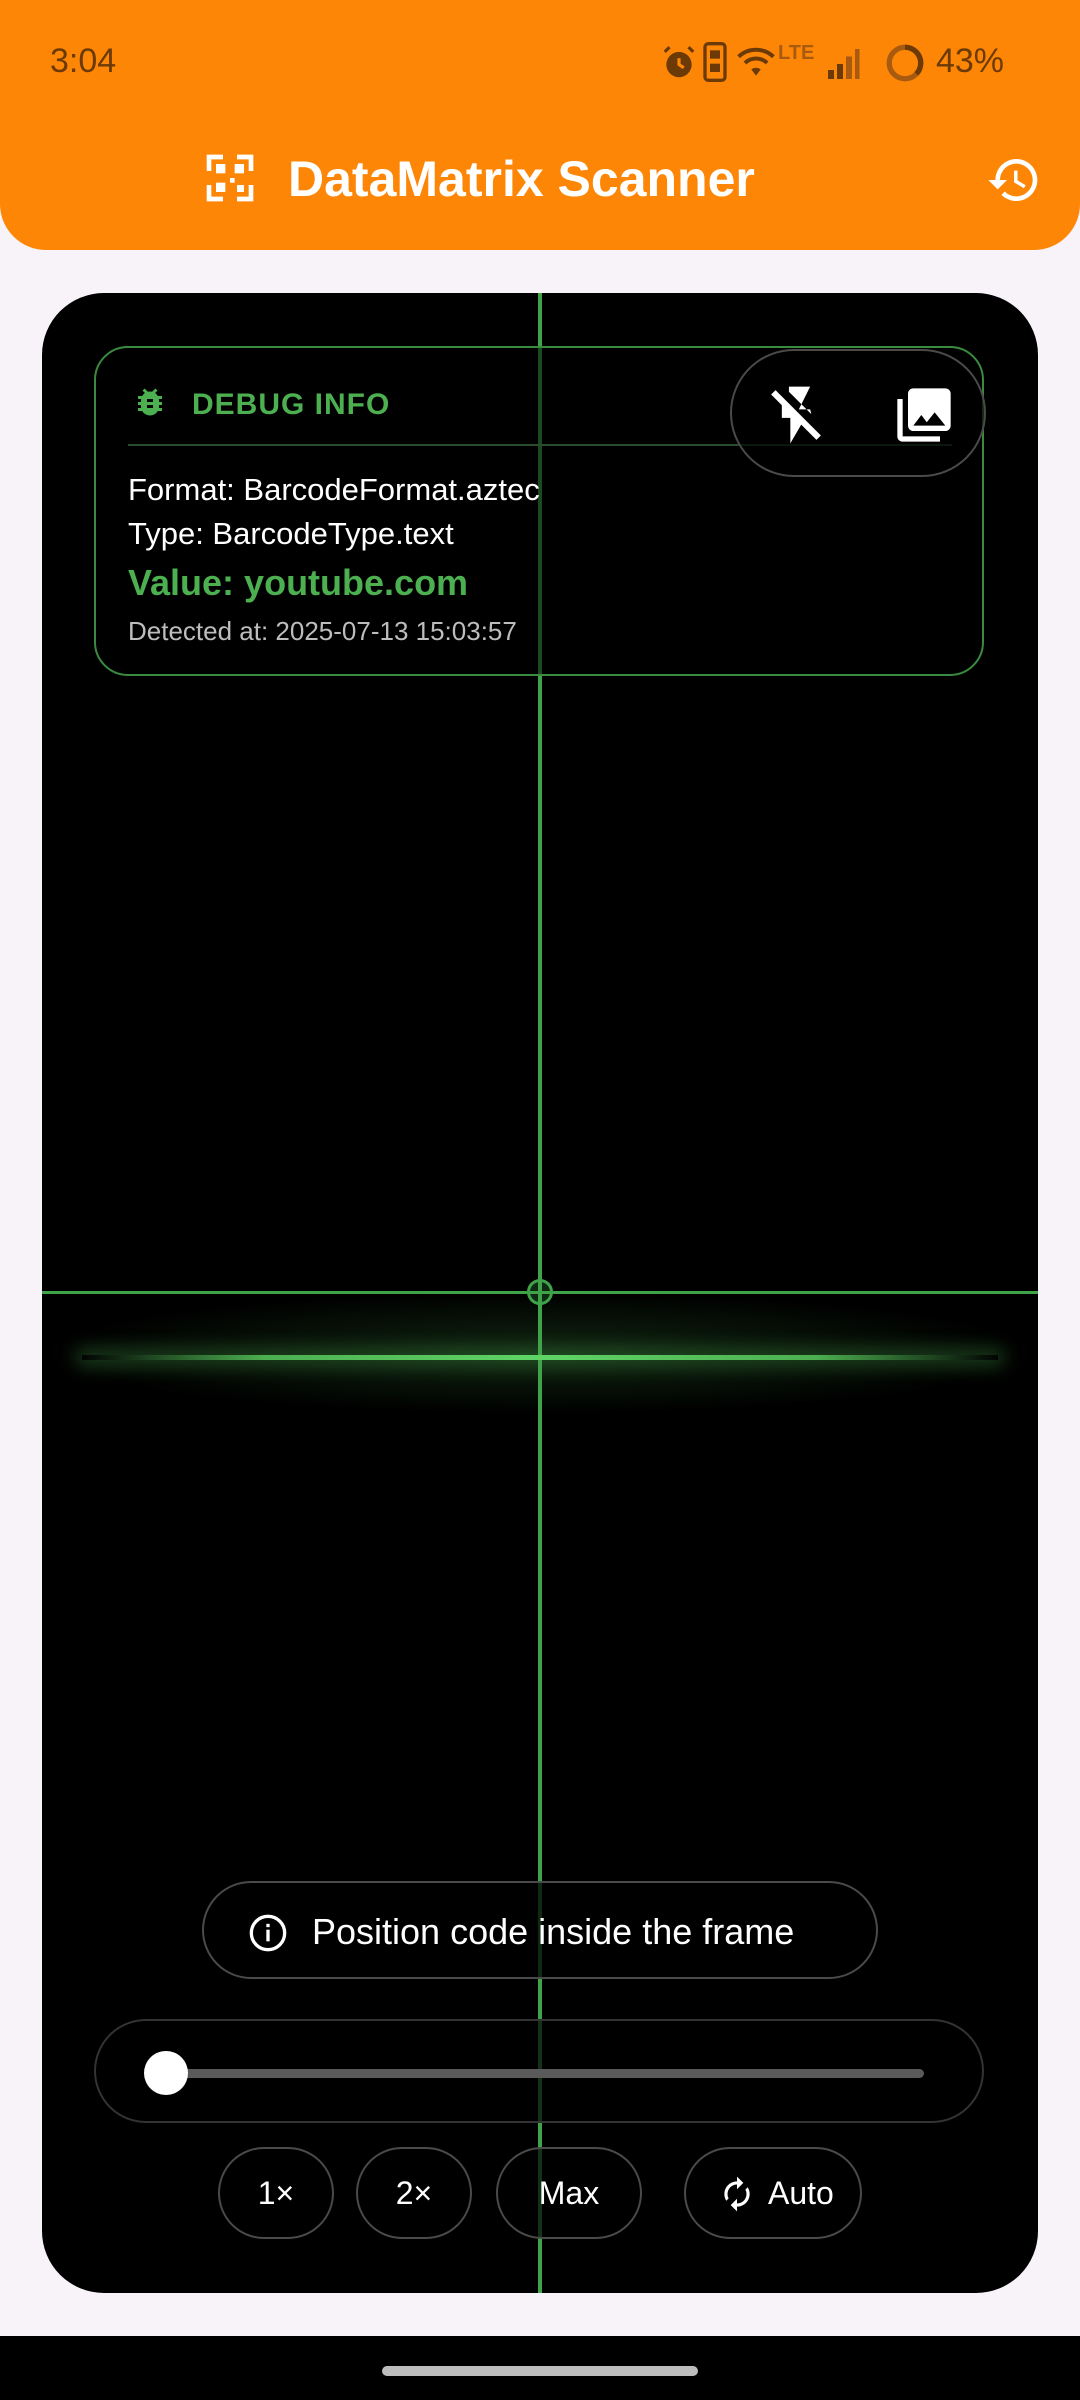 The image size is (1080, 2400). I want to click on scan-line, so click(540, 1357).